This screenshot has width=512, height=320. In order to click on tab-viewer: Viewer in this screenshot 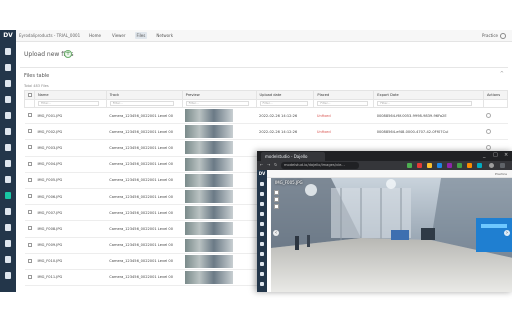, I will do `click(119, 35)`.